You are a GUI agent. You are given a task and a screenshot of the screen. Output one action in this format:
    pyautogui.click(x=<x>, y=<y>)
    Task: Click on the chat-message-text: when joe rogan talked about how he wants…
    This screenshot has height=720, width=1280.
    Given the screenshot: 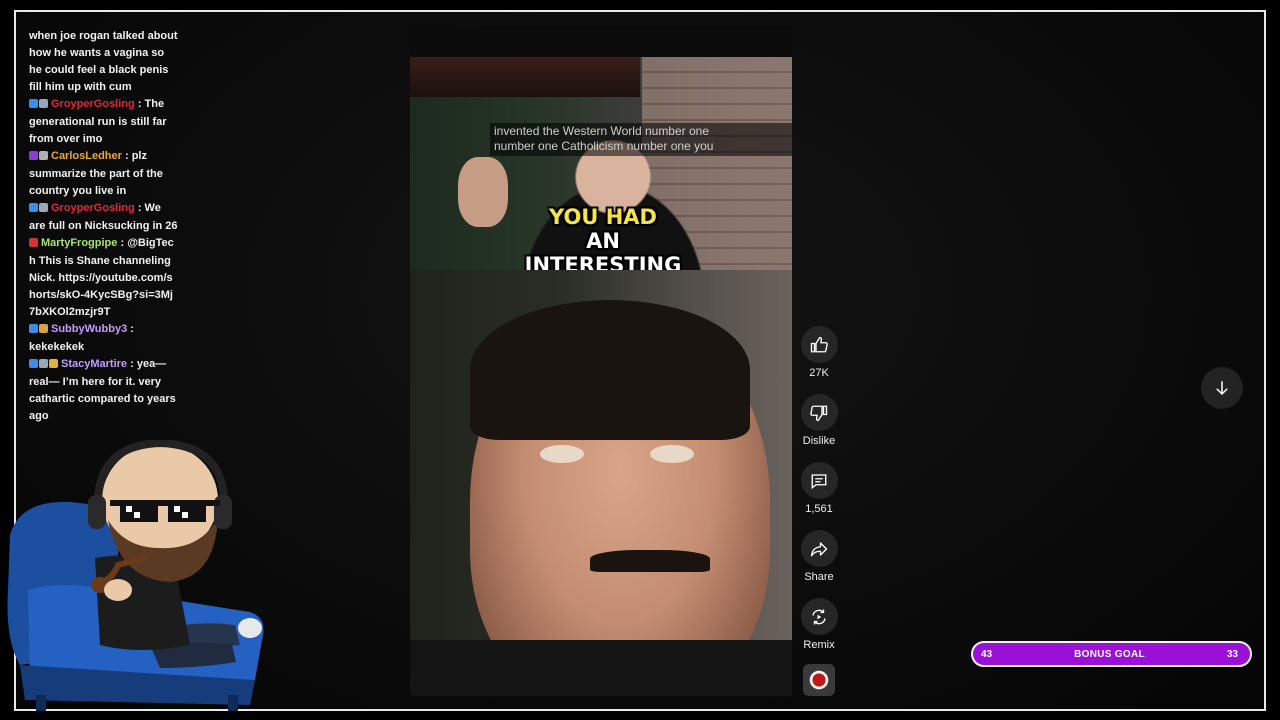 What is the action you would take?
    pyautogui.click(x=103, y=61)
    